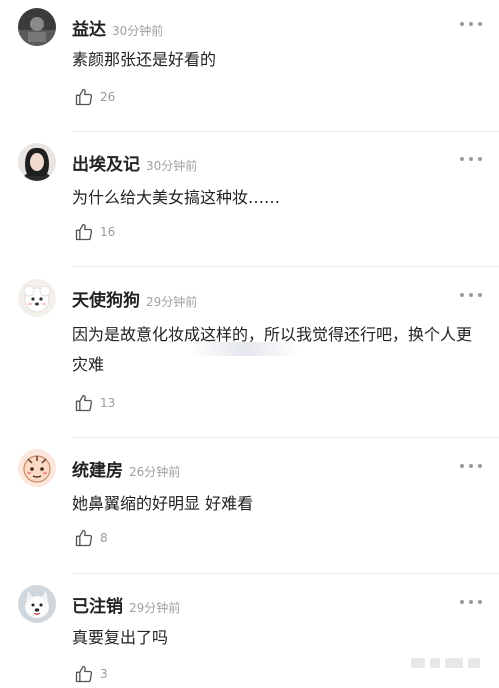 Image resolution: width=499 pixels, height=688 pixels. What do you see at coordinates (245, 349) in the screenshot?
I see `blurred-overlay` at bounding box center [245, 349].